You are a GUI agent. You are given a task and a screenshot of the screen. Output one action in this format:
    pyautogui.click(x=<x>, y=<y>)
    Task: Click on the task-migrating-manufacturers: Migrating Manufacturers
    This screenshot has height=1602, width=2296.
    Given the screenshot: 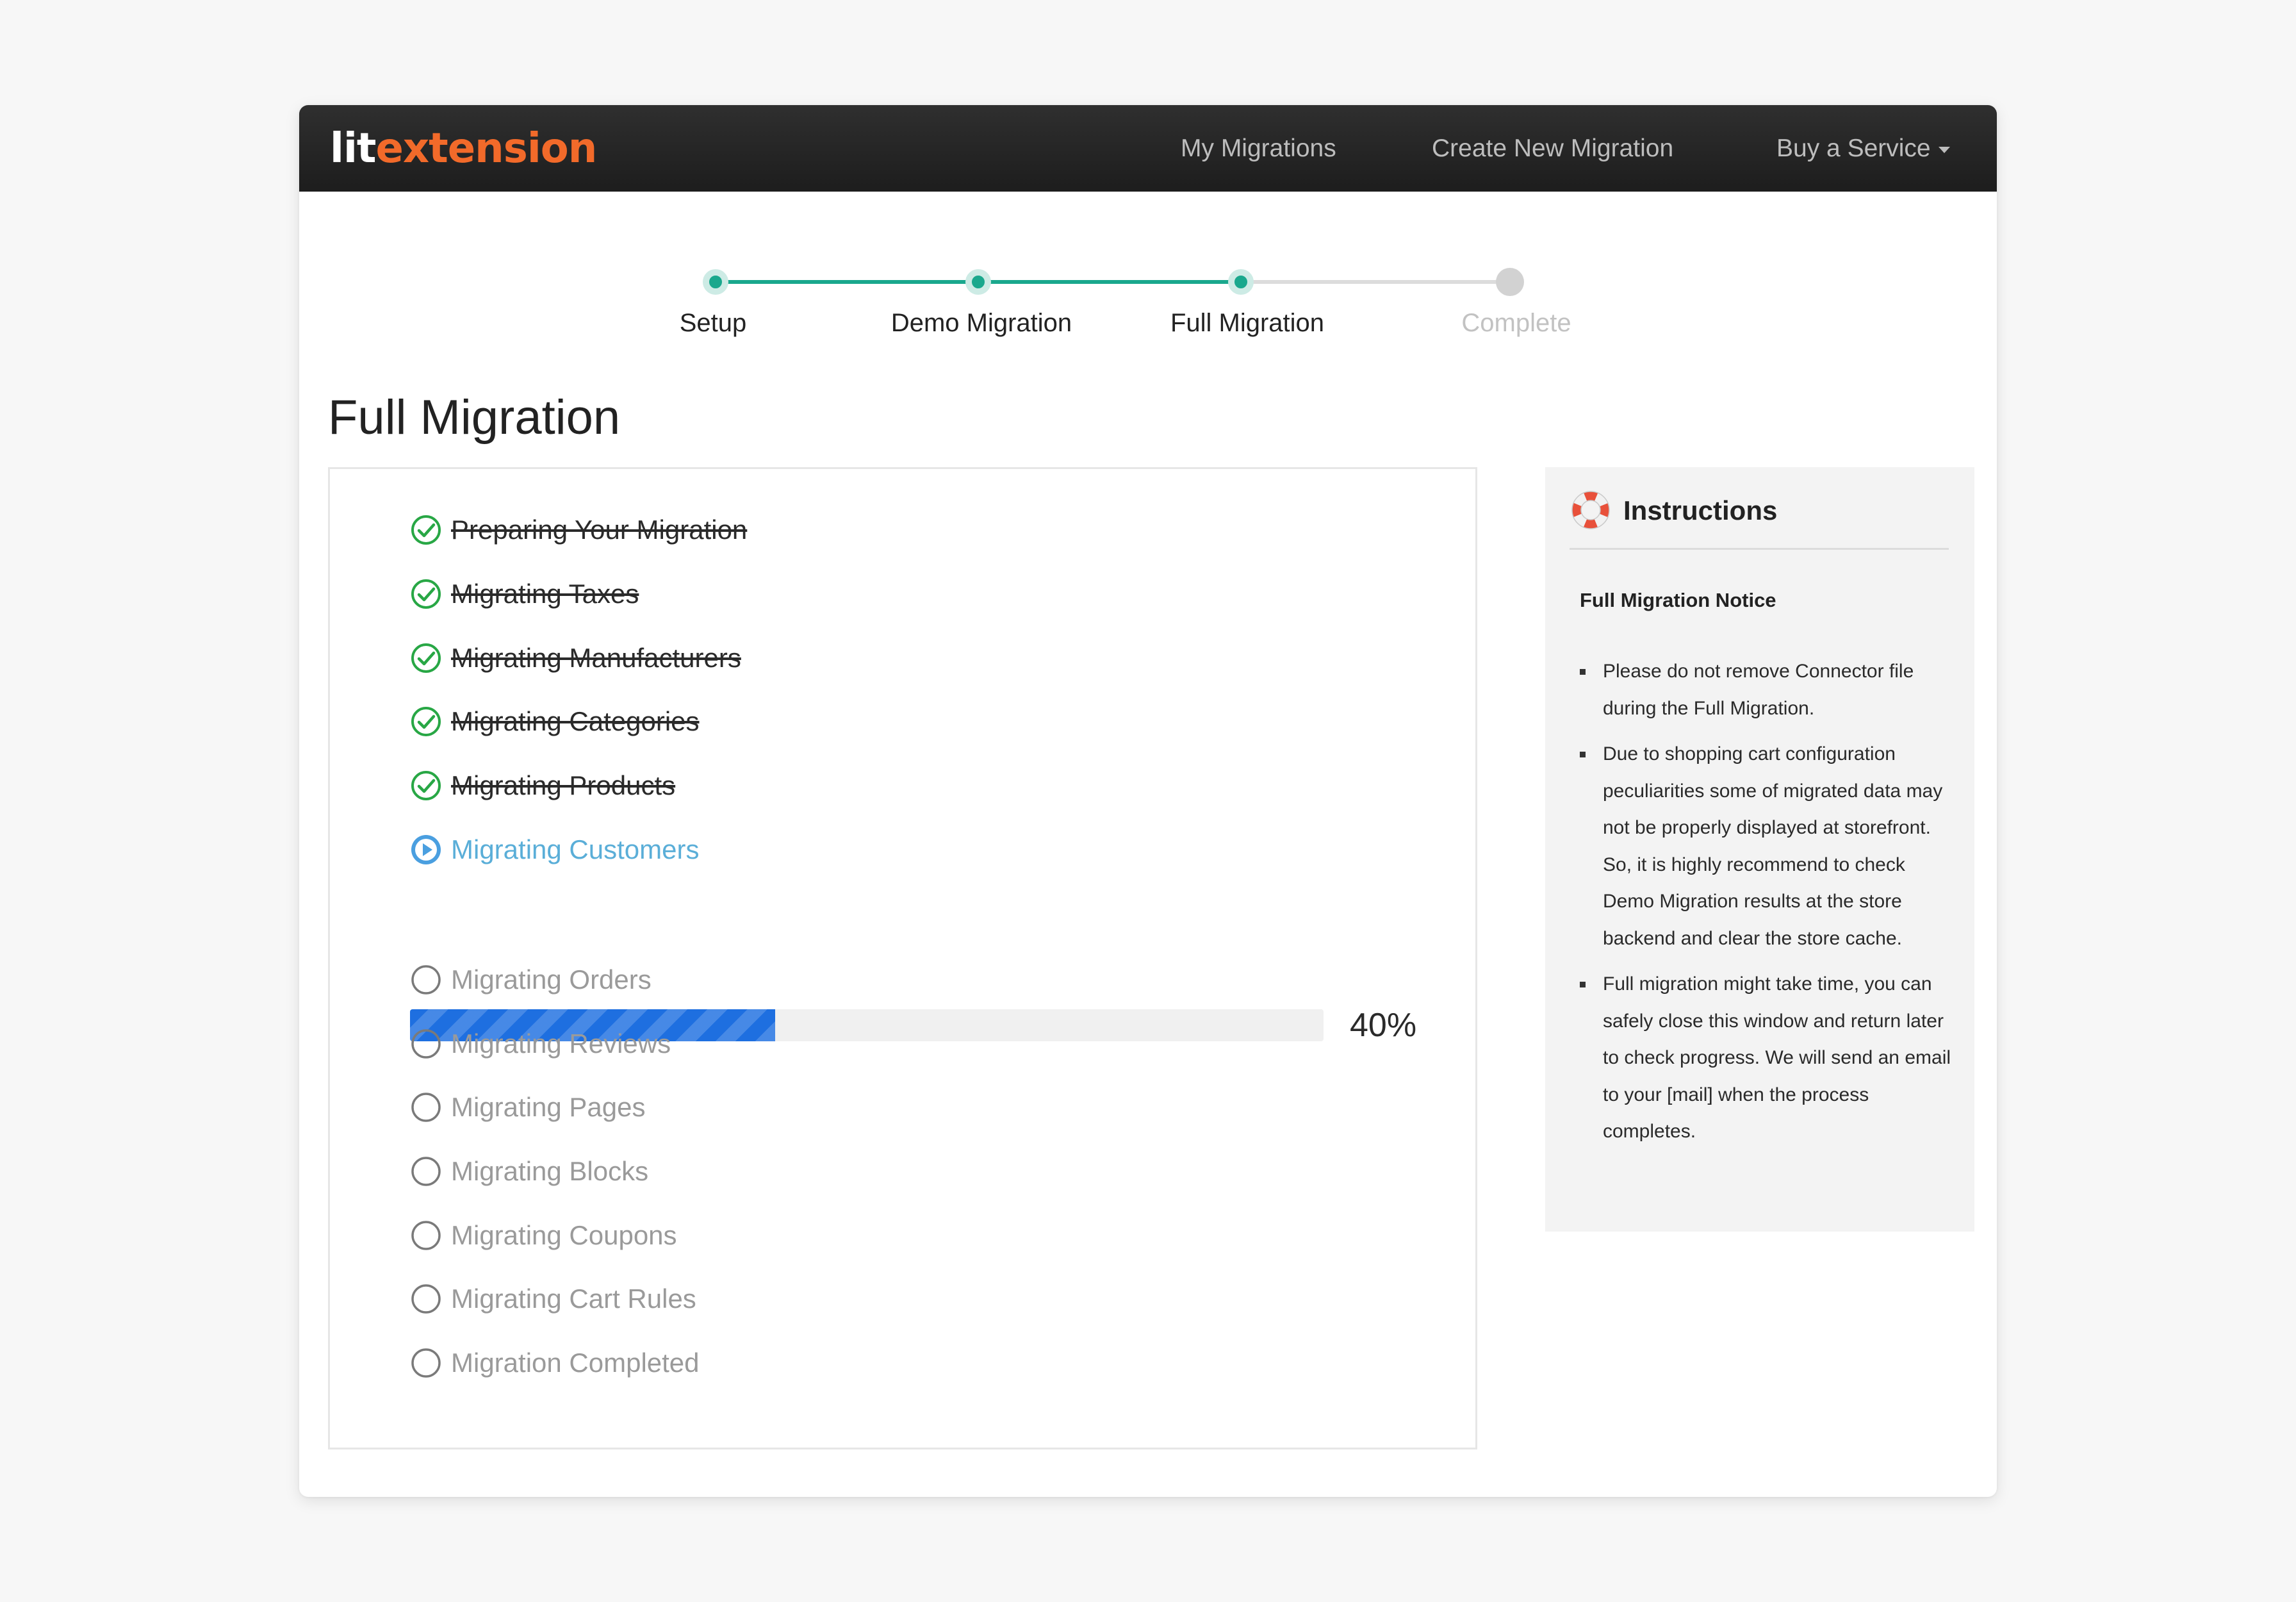 What is the action you would take?
    pyautogui.click(x=575, y=658)
    